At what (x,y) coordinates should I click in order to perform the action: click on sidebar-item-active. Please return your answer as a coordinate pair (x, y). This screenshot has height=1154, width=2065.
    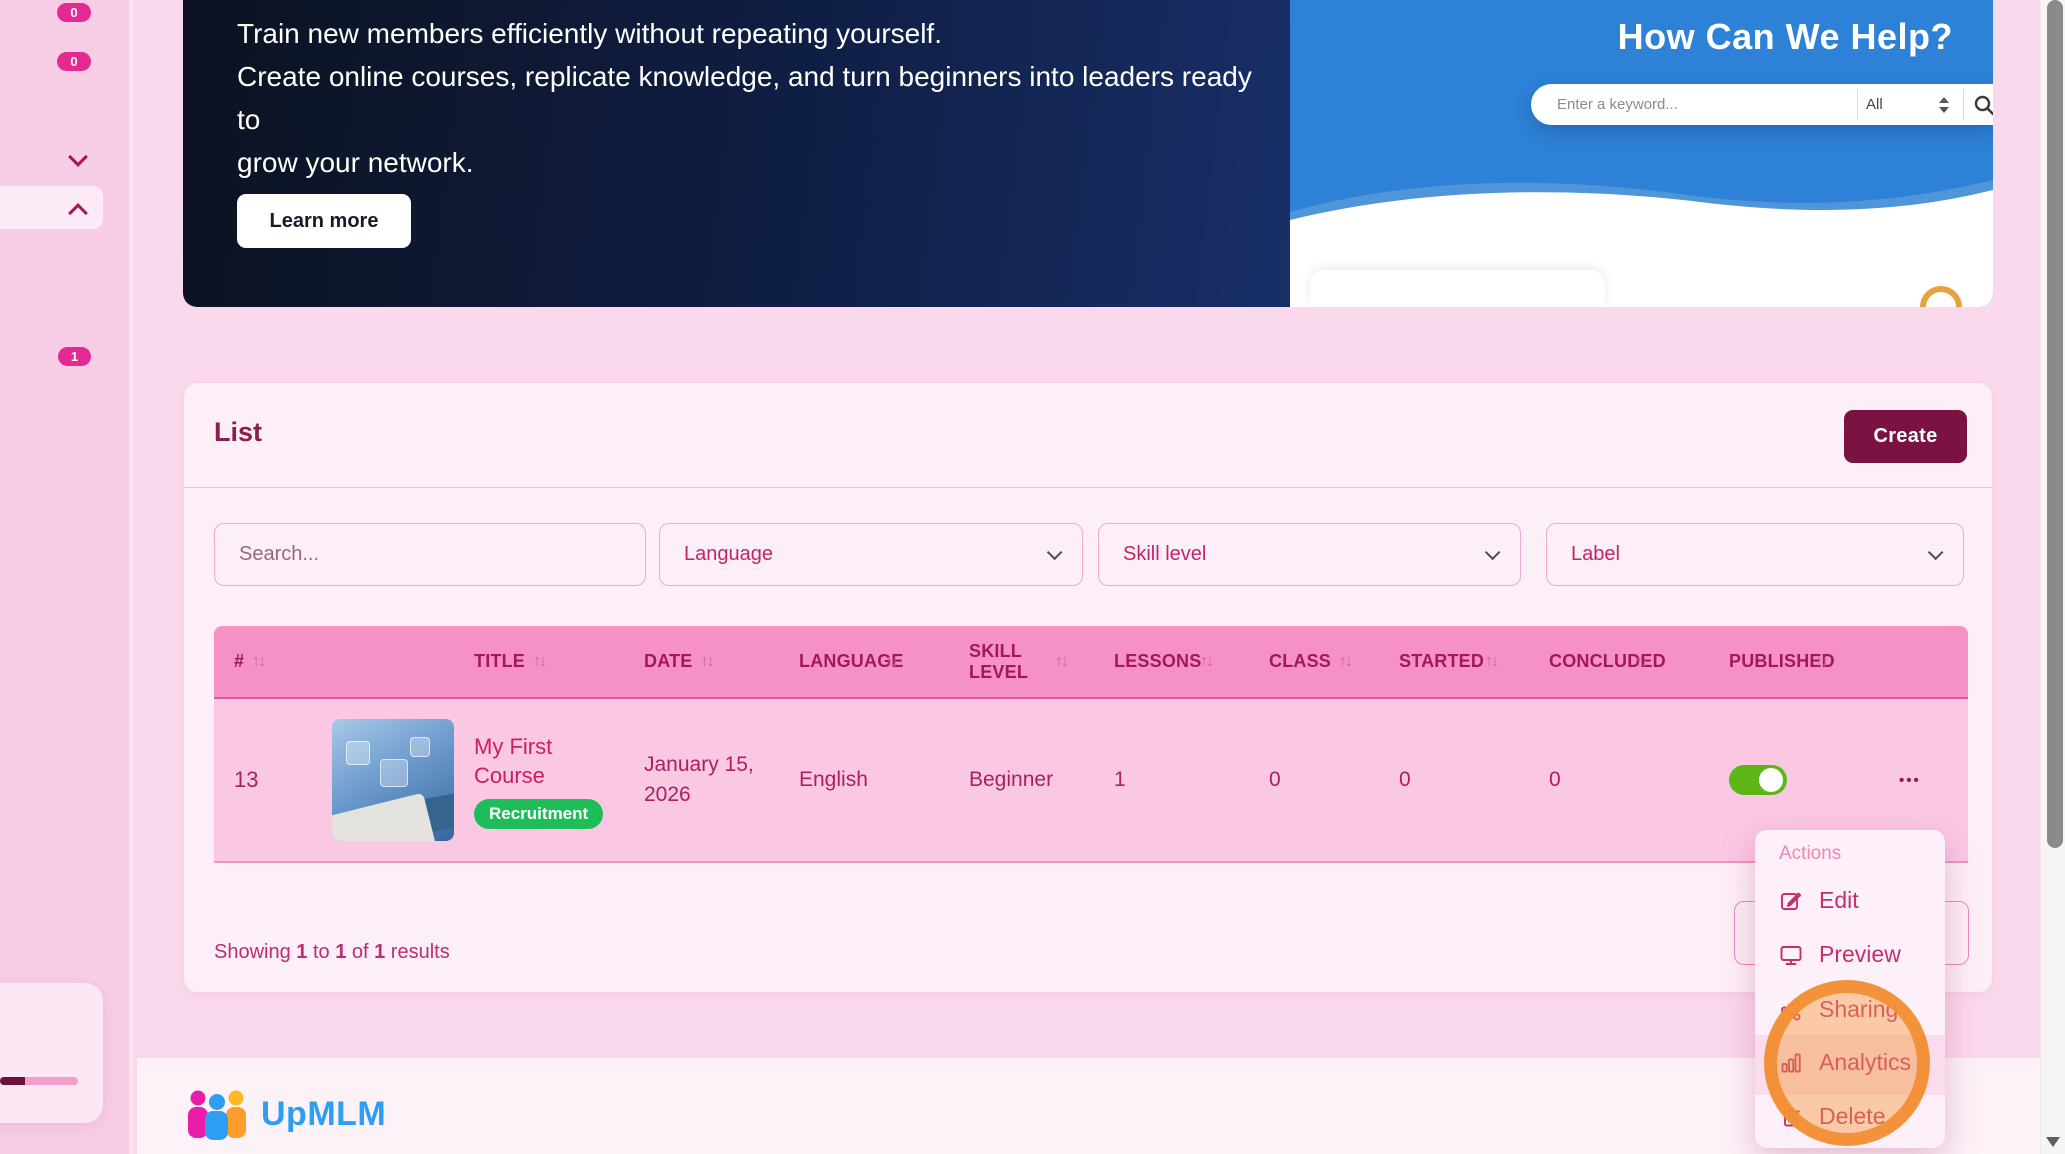
    Looking at the image, I should click on (51, 207).